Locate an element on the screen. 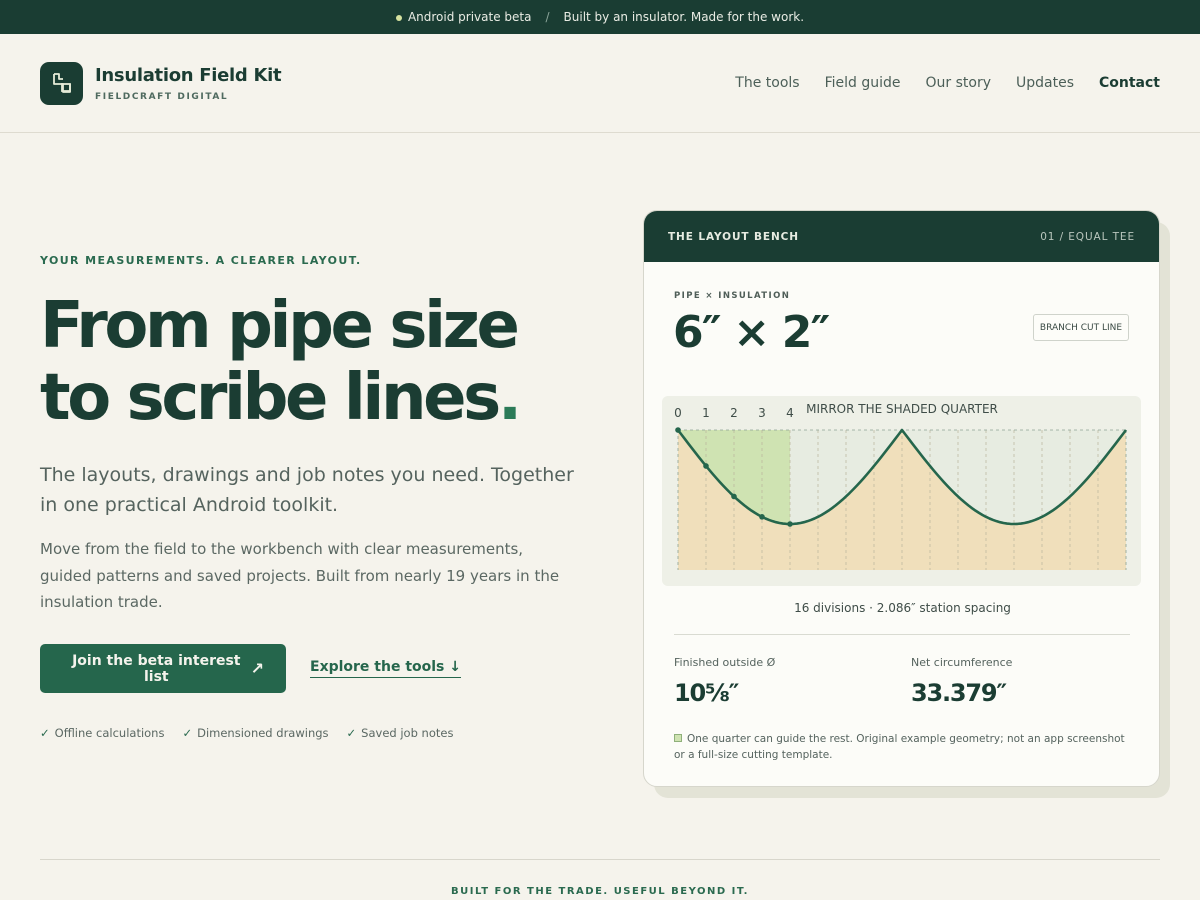 This screenshot has width=1200, height=900. feature-item: ✓ Saved job notes is located at coordinates (400, 733).